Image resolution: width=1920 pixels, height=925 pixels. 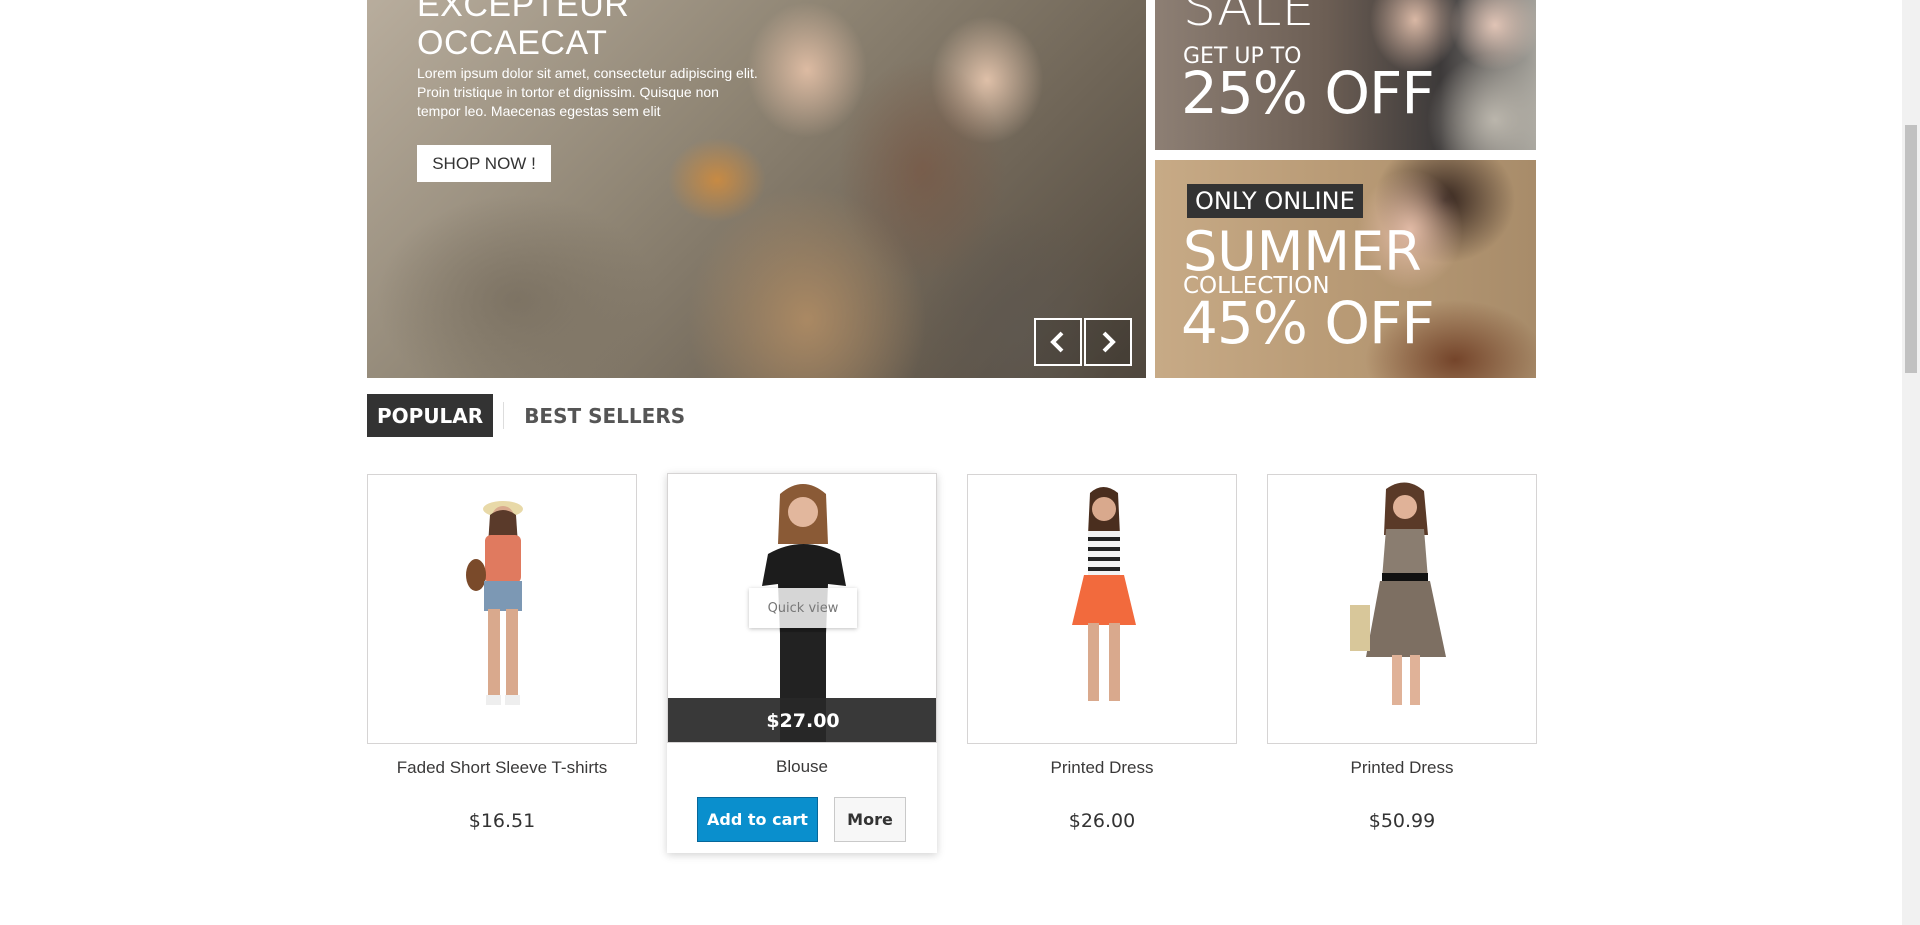 I want to click on quick-view-button: Quick view, so click(x=803, y=608).